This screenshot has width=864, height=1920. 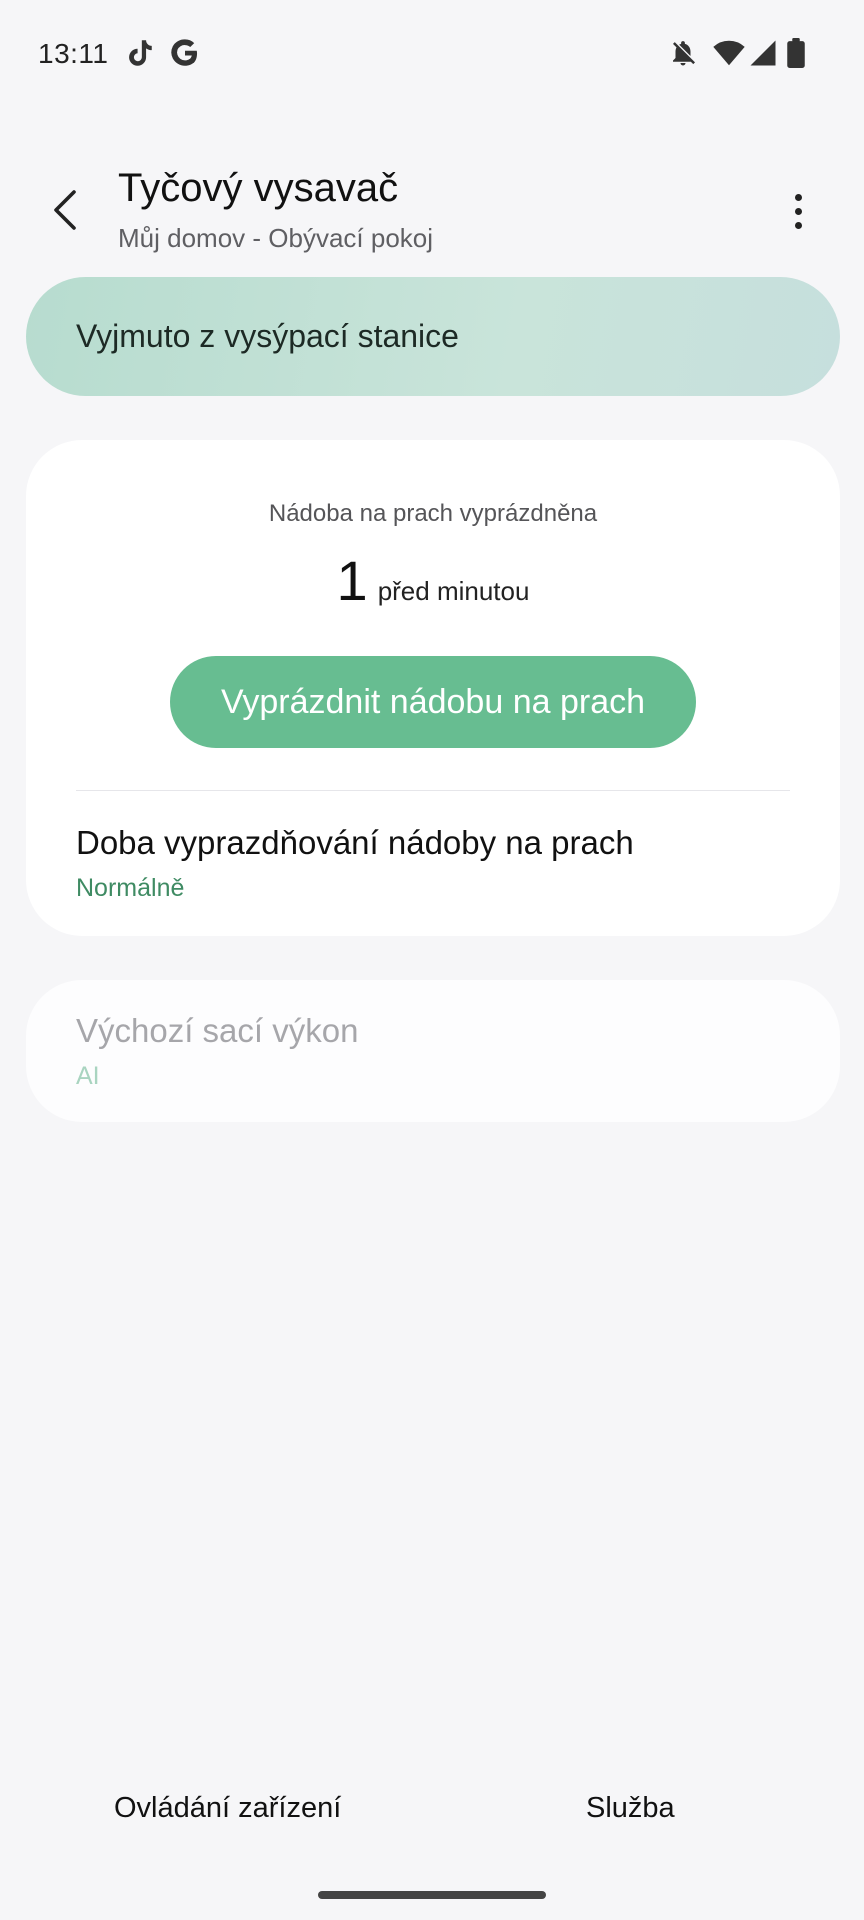 What do you see at coordinates (763, 53) in the screenshot?
I see `cell-signal-icon` at bounding box center [763, 53].